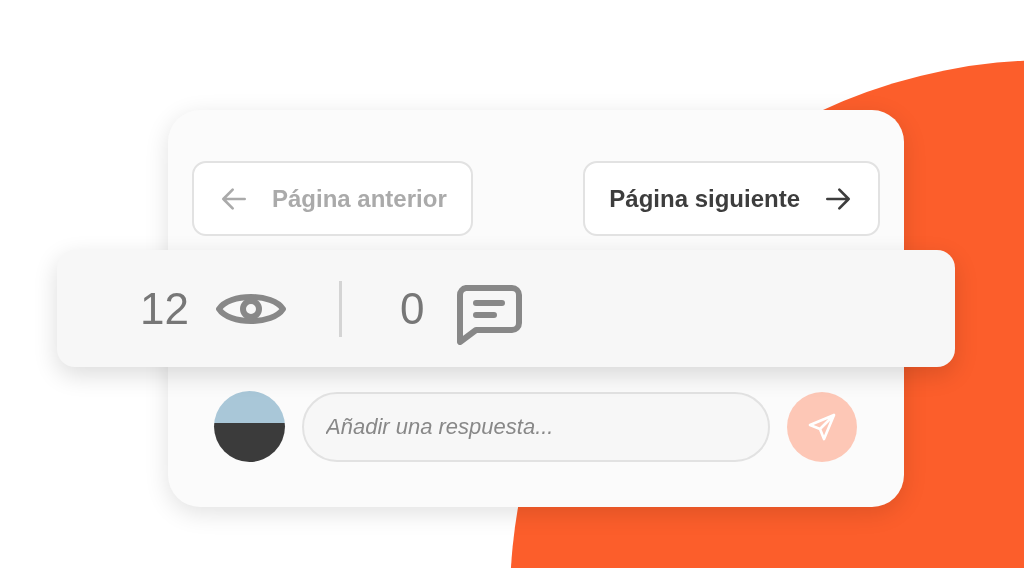  I want to click on view-count: 12, so click(164, 308).